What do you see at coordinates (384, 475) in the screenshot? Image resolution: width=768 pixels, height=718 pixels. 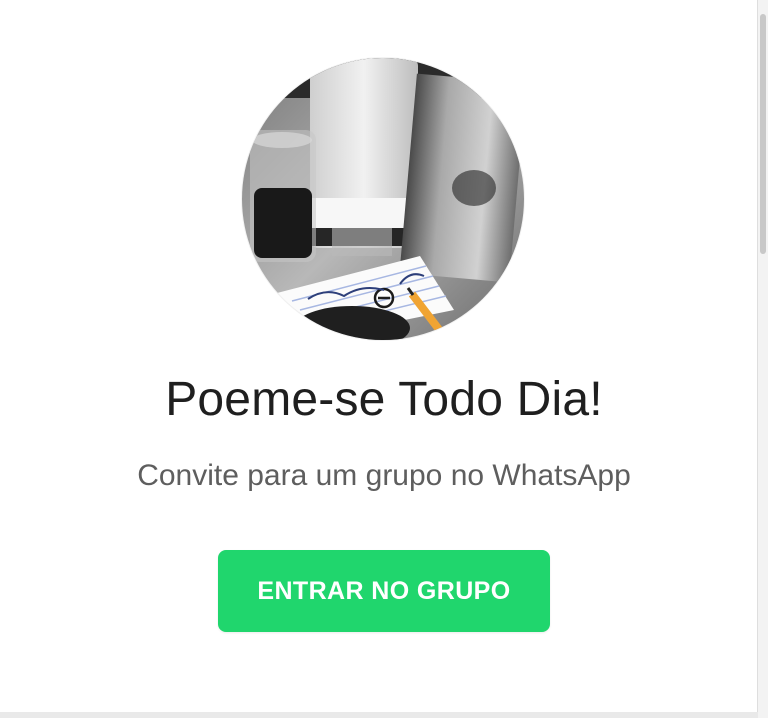 I see `invite-subtitle: Convite para um grupo no WhatsApp` at bounding box center [384, 475].